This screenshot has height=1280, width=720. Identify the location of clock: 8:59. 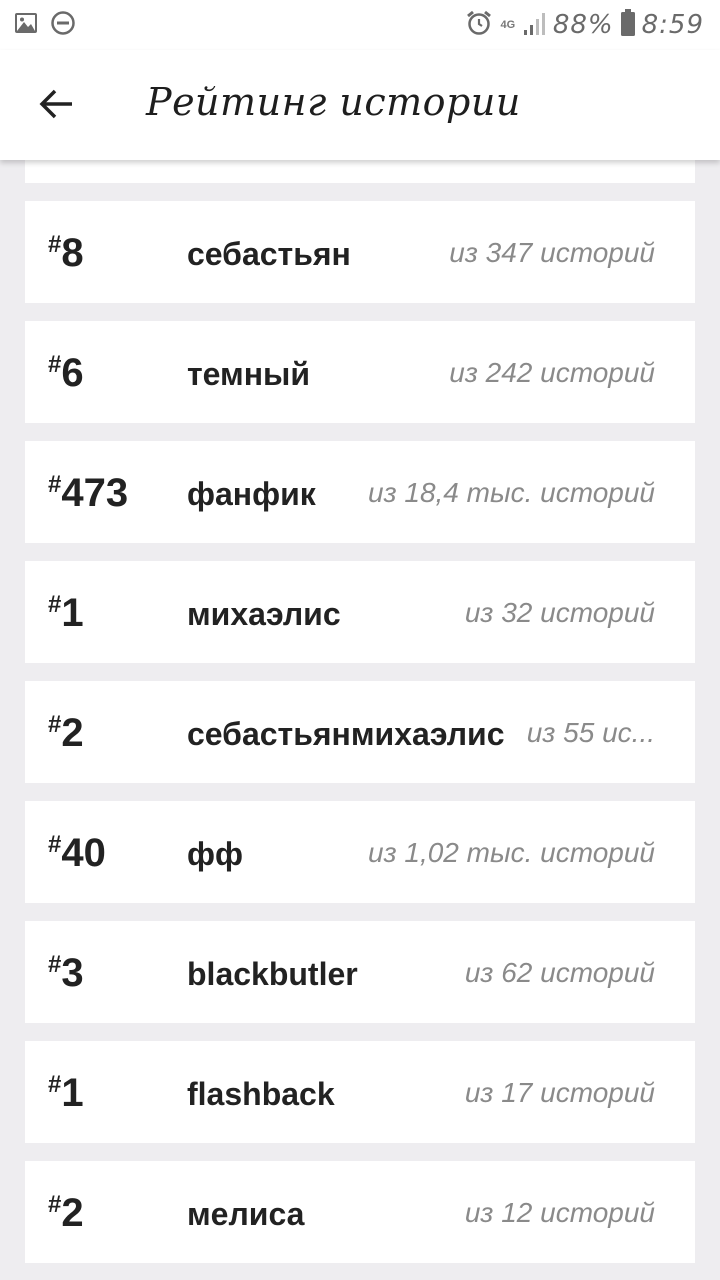
(672, 25).